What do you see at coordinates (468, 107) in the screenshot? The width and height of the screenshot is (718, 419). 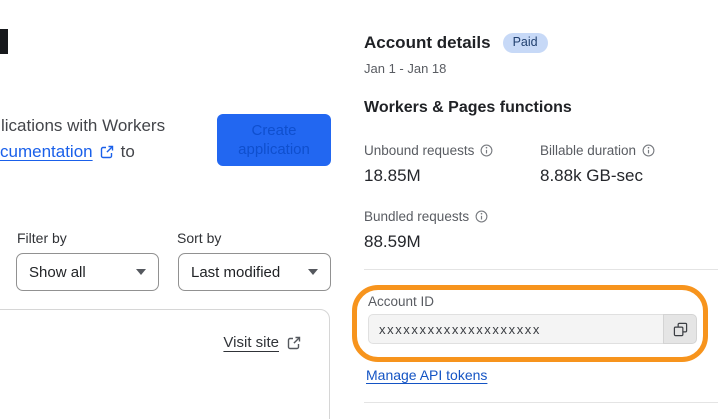 I see `functions-section-title: Workers & Pages functions` at bounding box center [468, 107].